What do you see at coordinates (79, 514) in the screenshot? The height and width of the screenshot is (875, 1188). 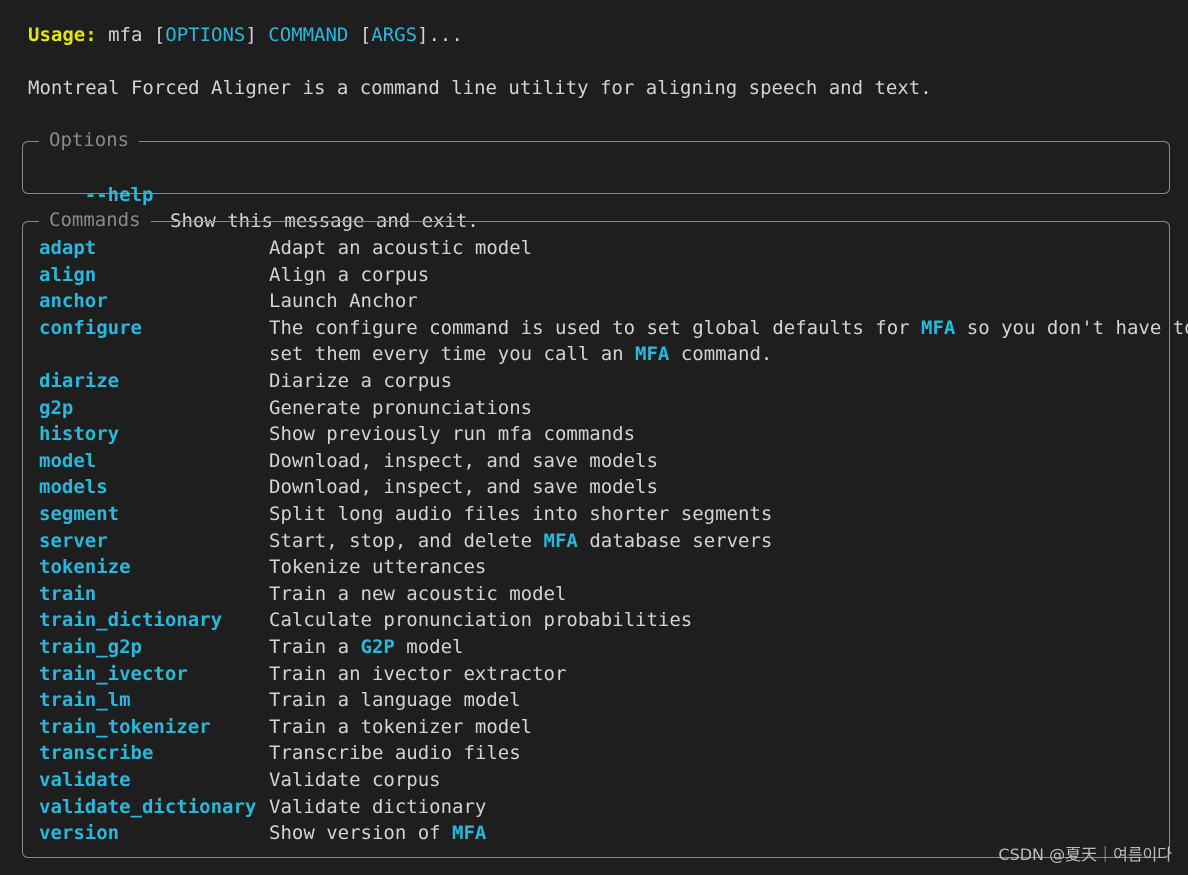 I see `command-name: segment` at bounding box center [79, 514].